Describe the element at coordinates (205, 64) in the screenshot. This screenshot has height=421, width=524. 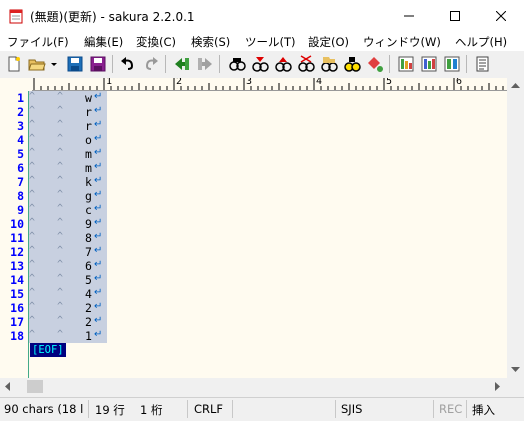
I see `jump-forward-icon` at that location.